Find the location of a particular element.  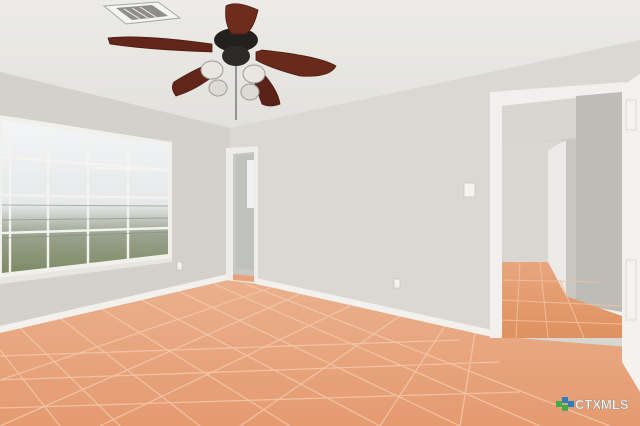

back-wall-outlet is located at coordinates (397, 283).